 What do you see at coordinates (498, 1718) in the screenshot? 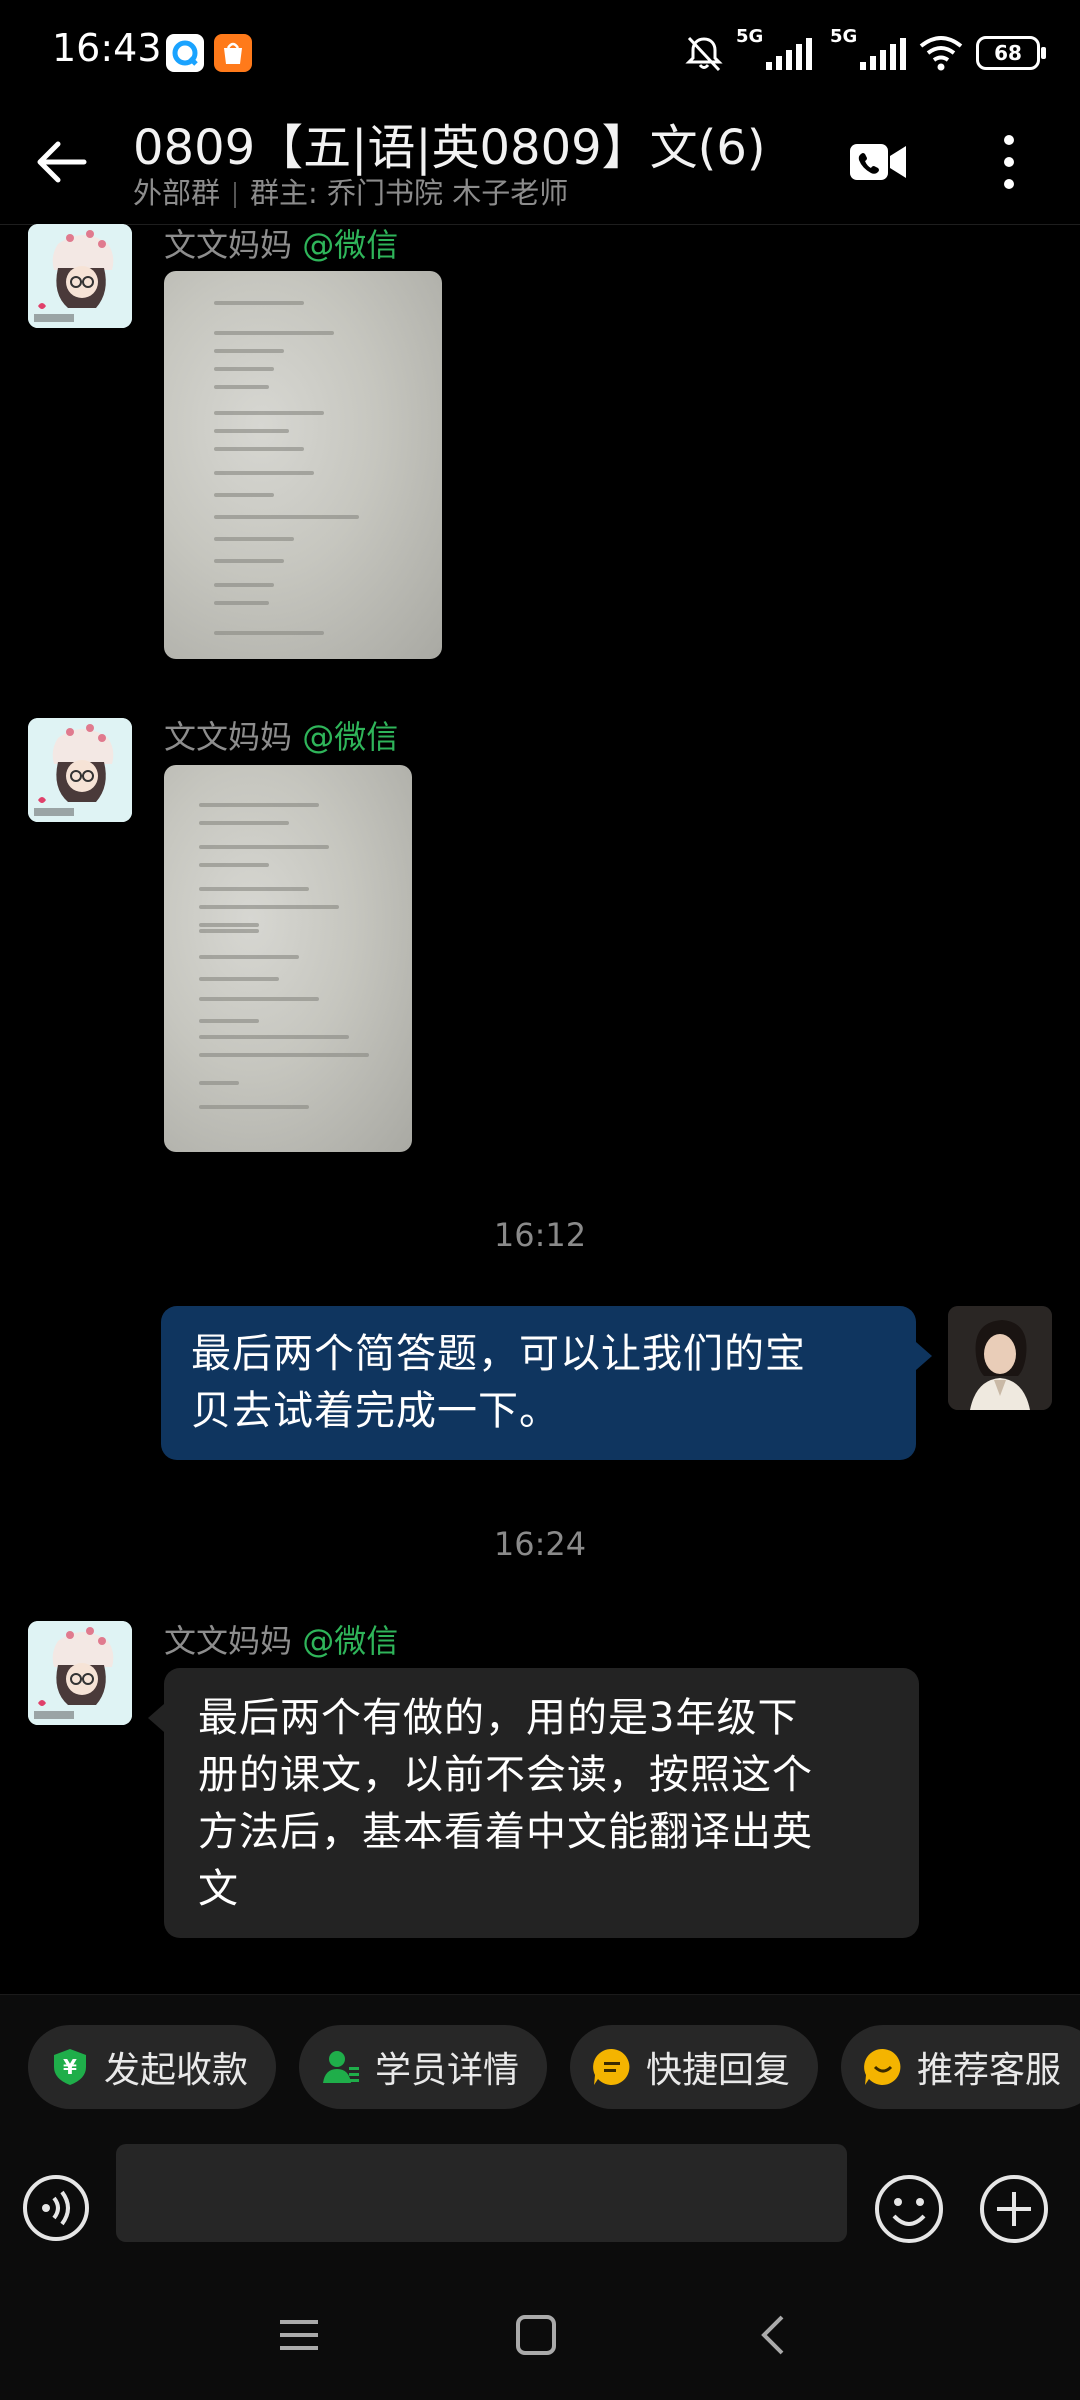
I see `message-text-line: 最后两个有做的，用的是3年级下` at bounding box center [498, 1718].